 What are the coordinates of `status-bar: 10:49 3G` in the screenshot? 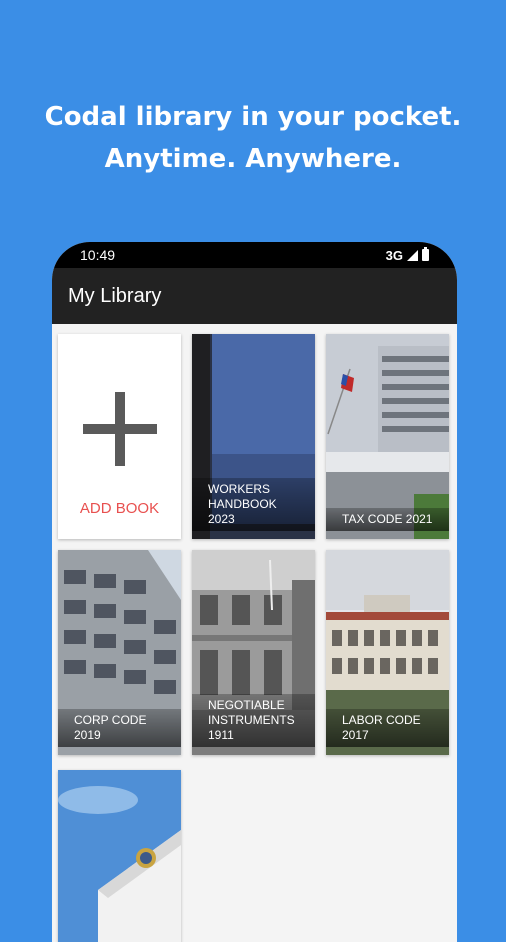 It's located at (254, 255).